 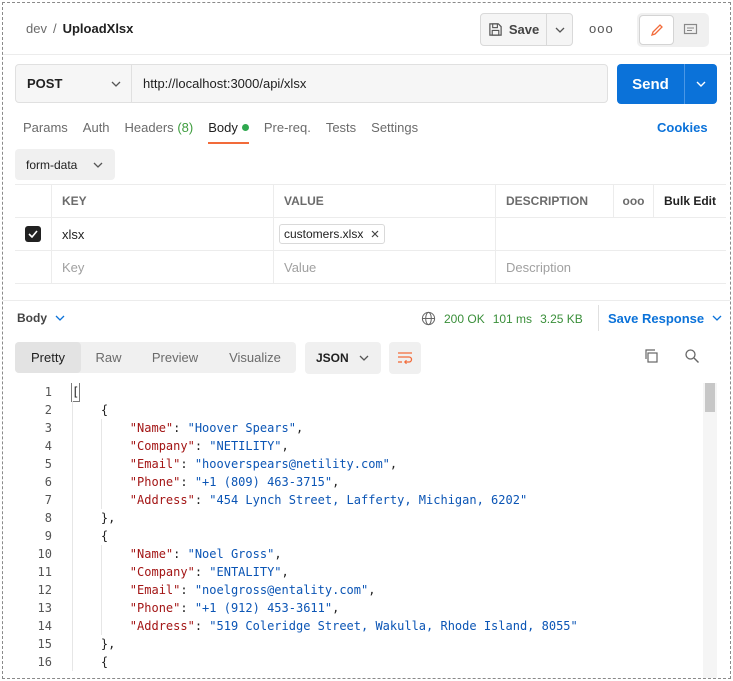 I want to click on value-placeholder: Value, so click(x=385, y=267).